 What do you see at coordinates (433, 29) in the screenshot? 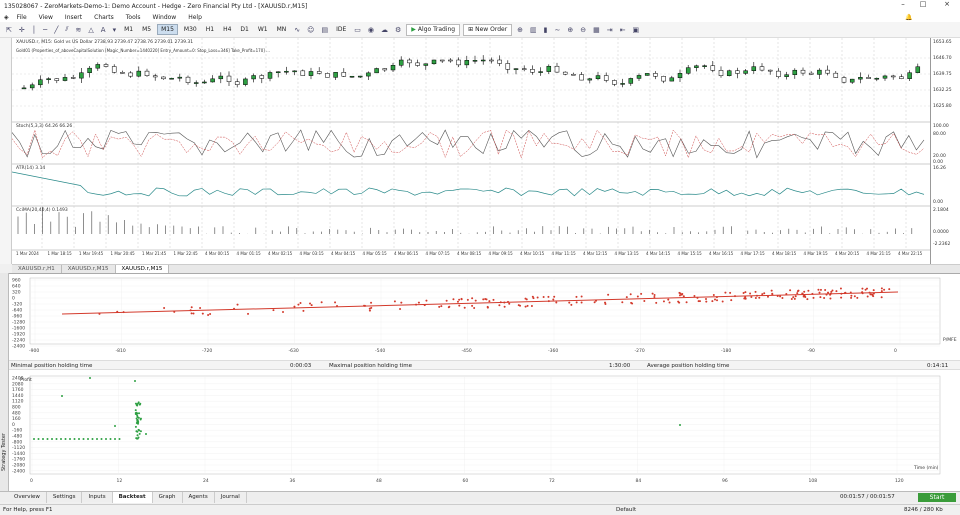
I see `algo-trading-button: ▶ Algo Trading` at bounding box center [433, 29].